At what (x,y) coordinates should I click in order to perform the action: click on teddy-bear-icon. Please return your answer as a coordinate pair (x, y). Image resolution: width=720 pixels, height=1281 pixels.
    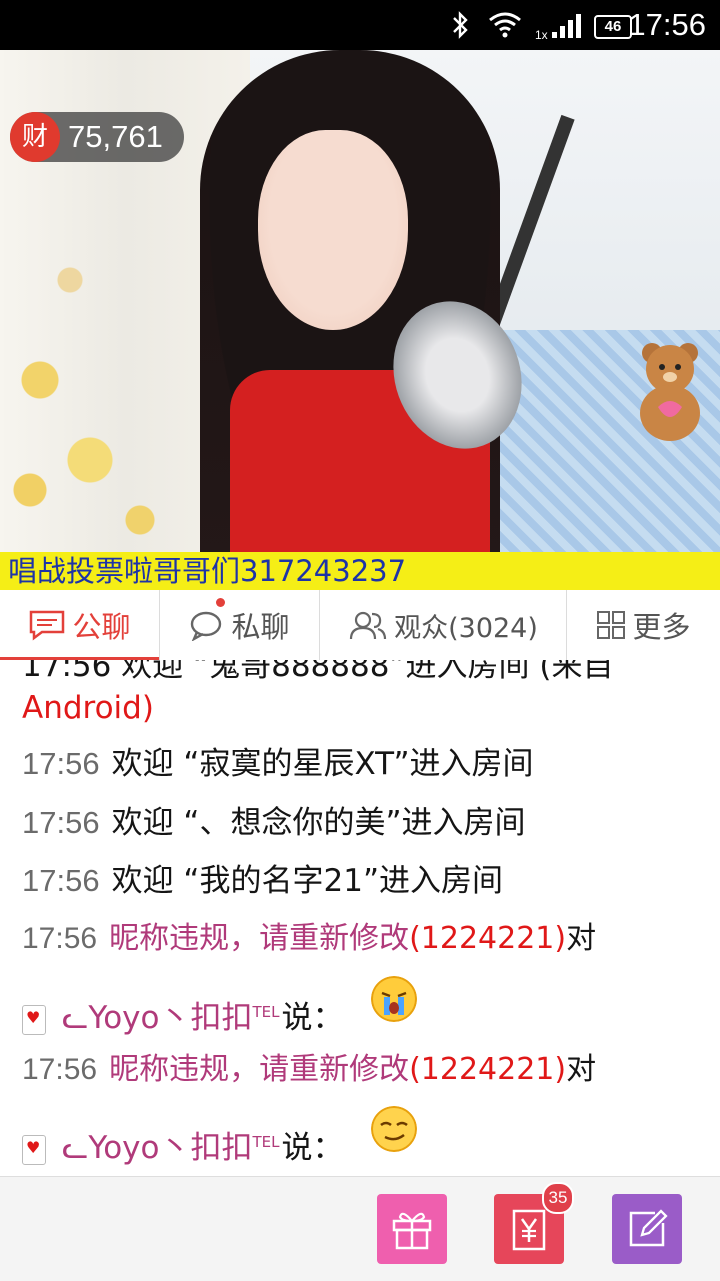
    Looking at the image, I should click on (670, 392).